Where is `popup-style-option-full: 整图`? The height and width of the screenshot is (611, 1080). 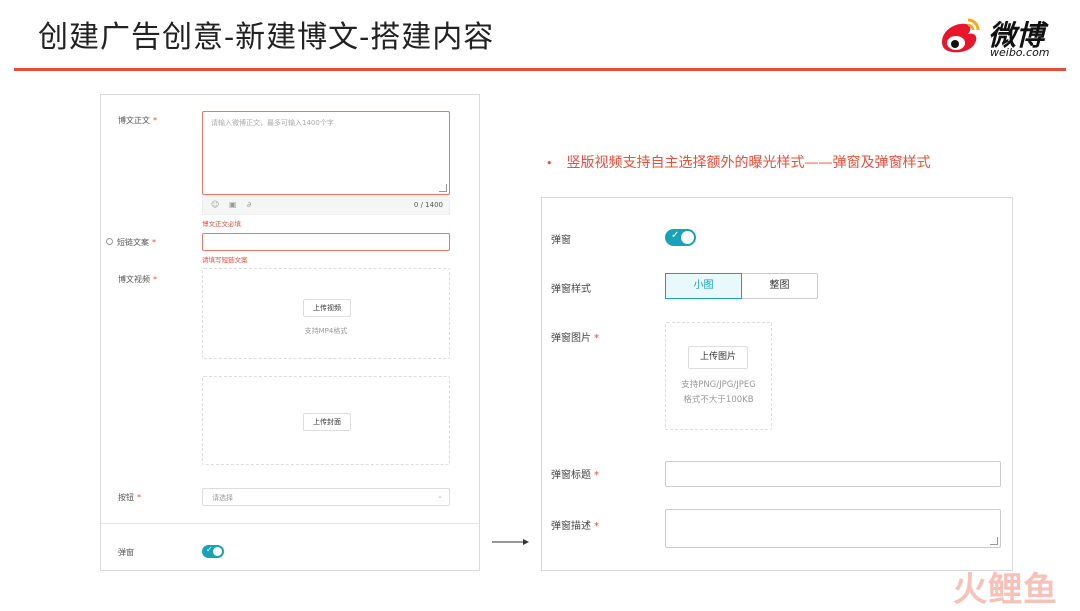 popup-style-option-full: 整图 is located at coordinates (779, 286).